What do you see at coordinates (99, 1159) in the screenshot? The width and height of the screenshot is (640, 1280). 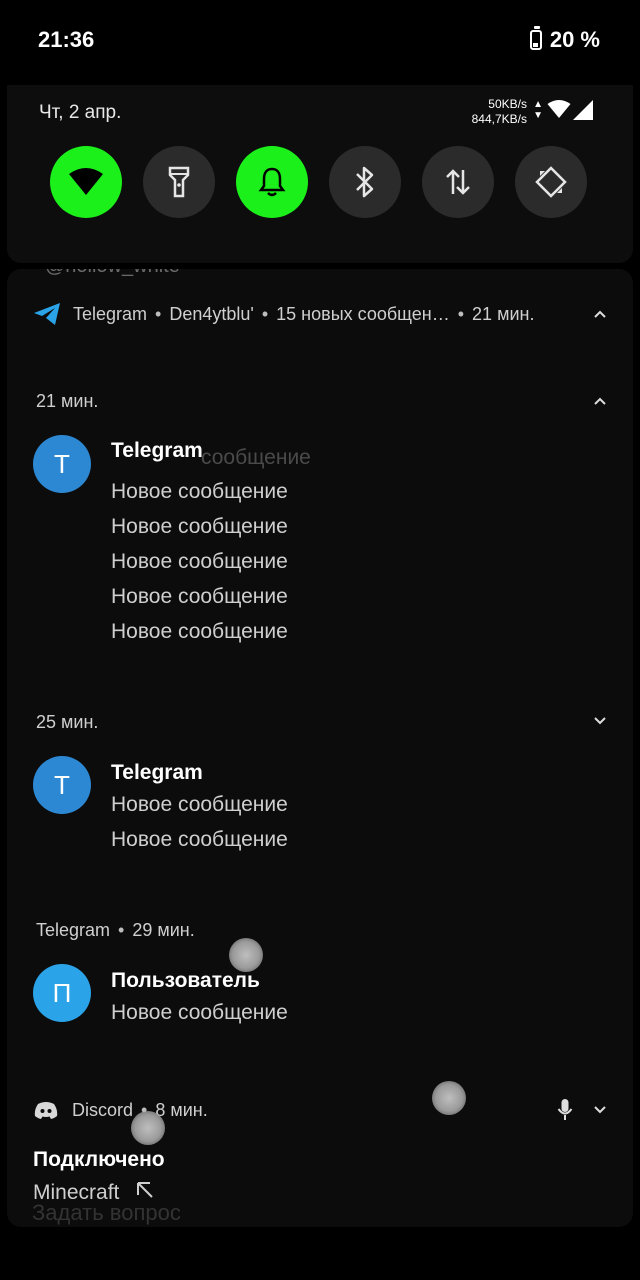 I see `discord-title: Подключено` at bounding box center [99, 1159].